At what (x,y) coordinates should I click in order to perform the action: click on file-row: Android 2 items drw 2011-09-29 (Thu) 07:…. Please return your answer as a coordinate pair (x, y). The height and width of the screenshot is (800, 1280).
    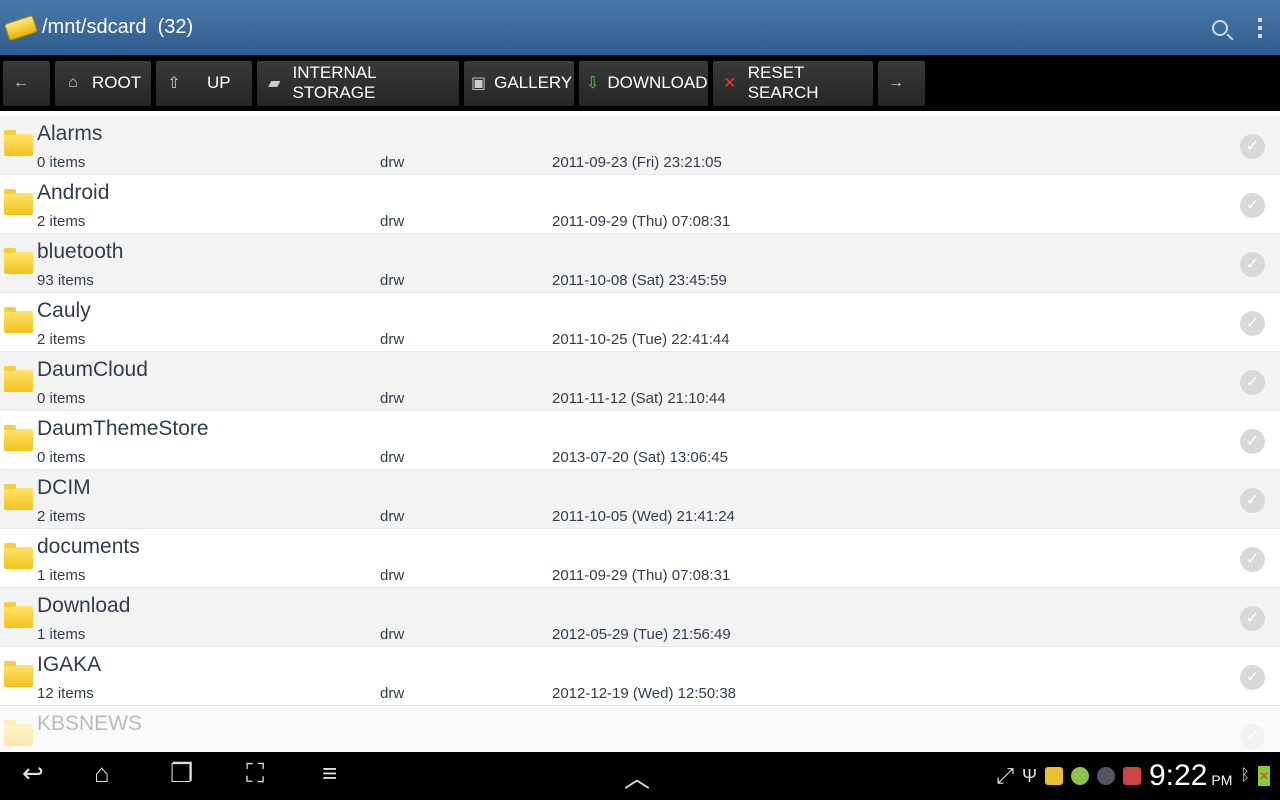
    Looking at the image, I should click on (640, 204).